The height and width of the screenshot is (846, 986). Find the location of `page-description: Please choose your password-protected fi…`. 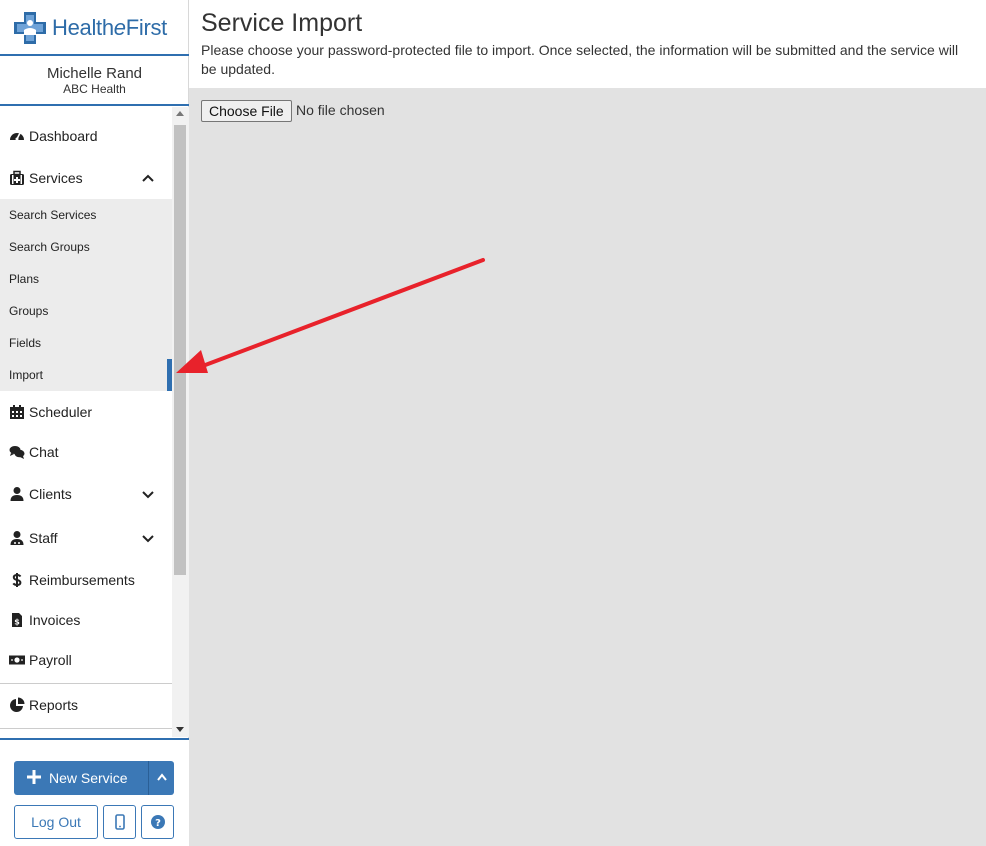

page-description: Please choose your password-protected fi… is located at coordinates (580, 59).